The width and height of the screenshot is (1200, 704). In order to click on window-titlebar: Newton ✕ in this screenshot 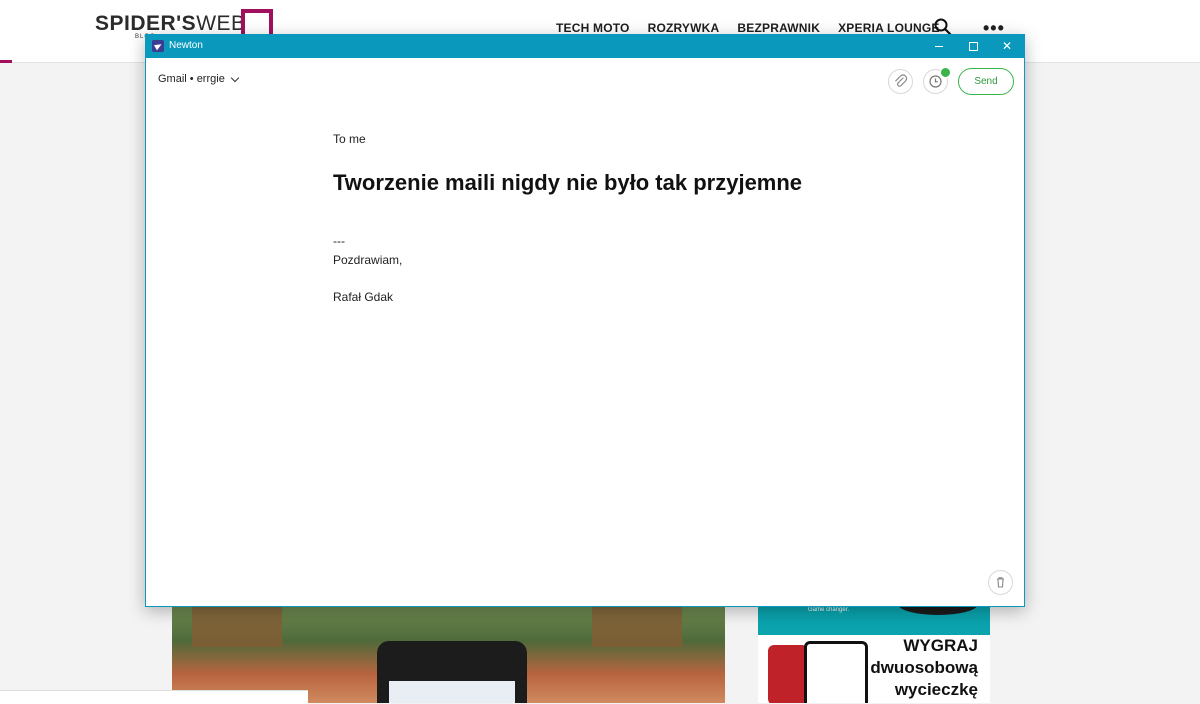, I will do `click(585, 46)`.